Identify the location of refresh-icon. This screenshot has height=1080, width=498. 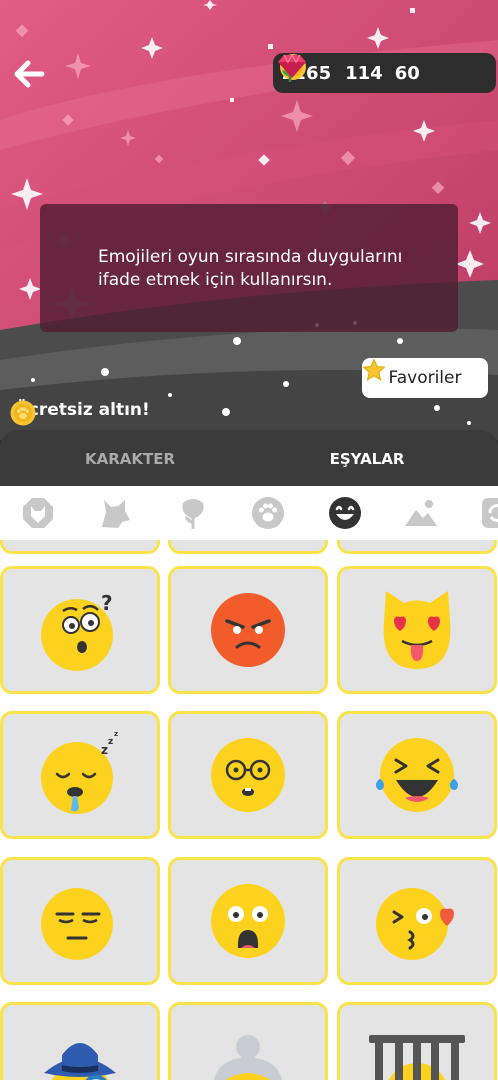
(490, 513).